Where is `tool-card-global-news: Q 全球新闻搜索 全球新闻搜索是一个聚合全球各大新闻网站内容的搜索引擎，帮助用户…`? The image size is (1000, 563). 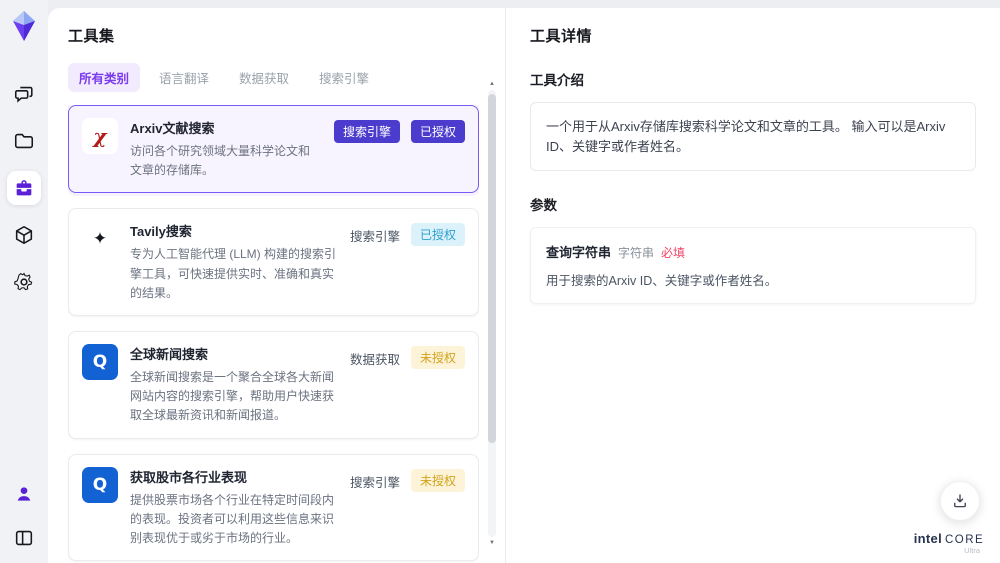
tool-card-global-news: Q 全球新闻搜索 全球新闻搜索是一个聚合全球各大新闻网站内容的搜索引擎，帮助用户… is located at coordinates (273, 384).